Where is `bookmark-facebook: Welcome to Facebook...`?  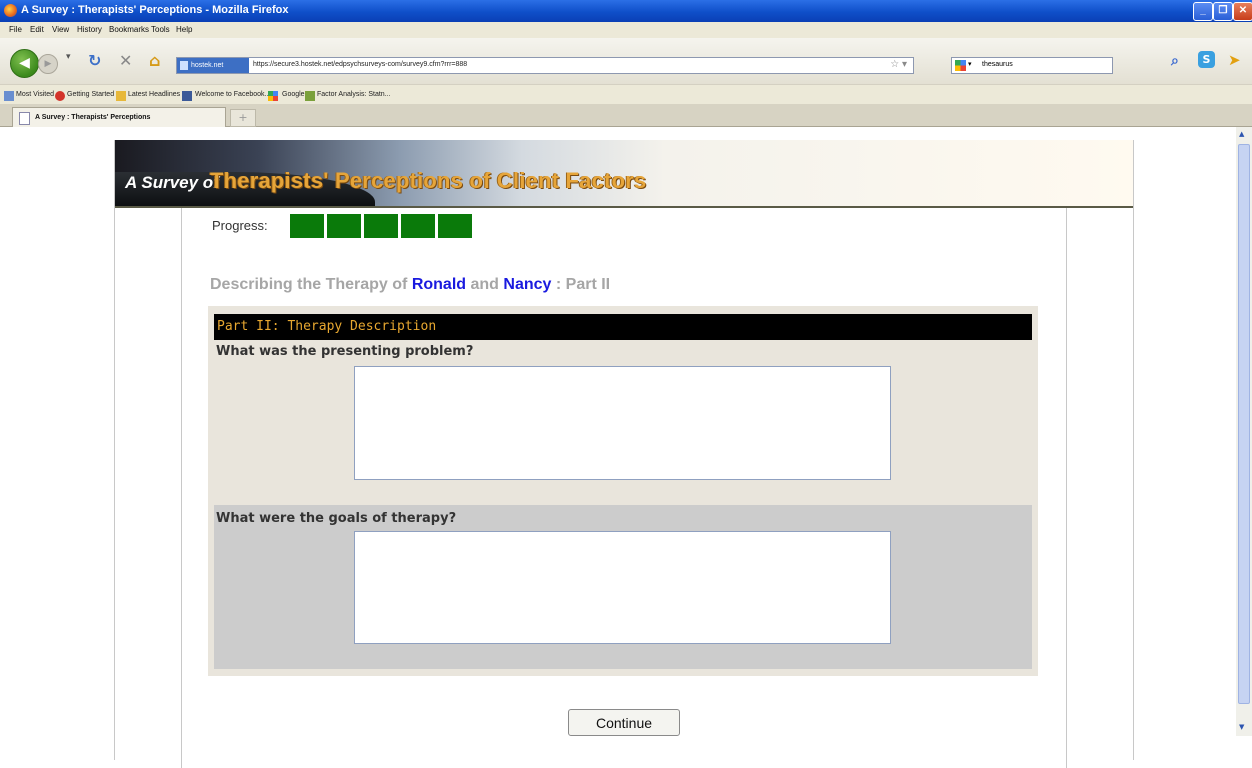
bookmark-facebook: Welcome to Facebook... is located at coordinates (232, 94).